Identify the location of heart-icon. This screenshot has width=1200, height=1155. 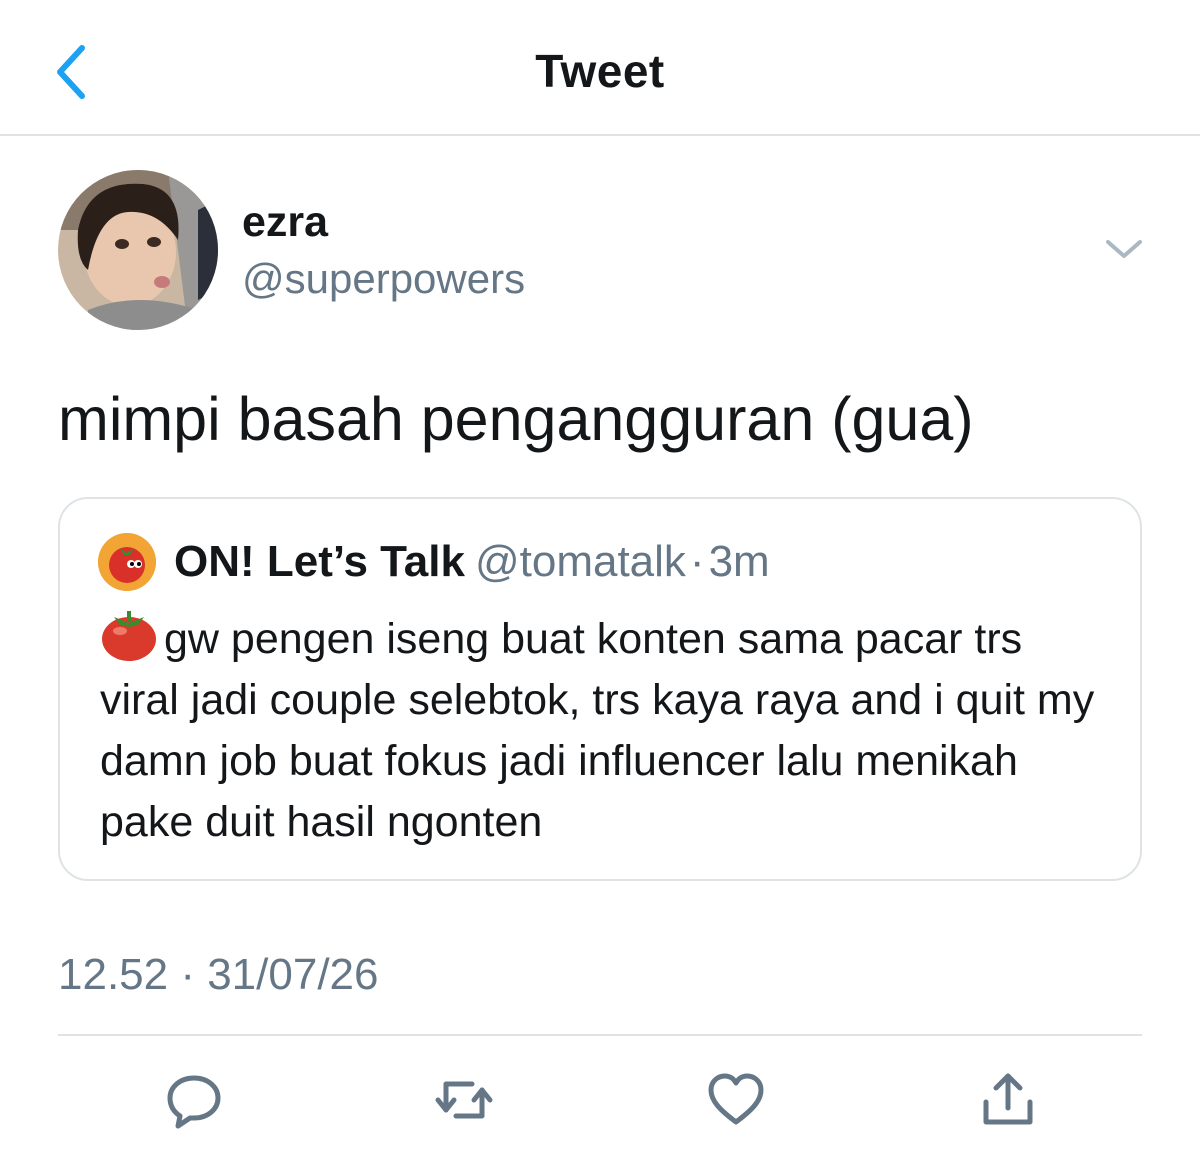
(736, 1099).